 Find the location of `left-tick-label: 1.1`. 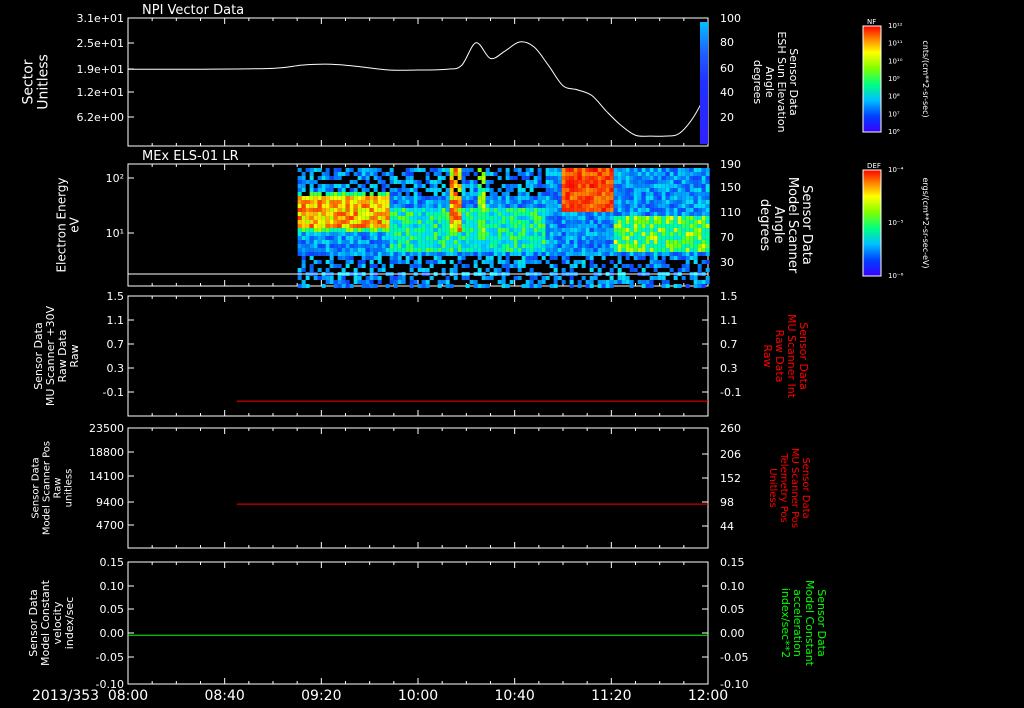

left-tick-label: 1.1 is located at coordinates (116, 320).